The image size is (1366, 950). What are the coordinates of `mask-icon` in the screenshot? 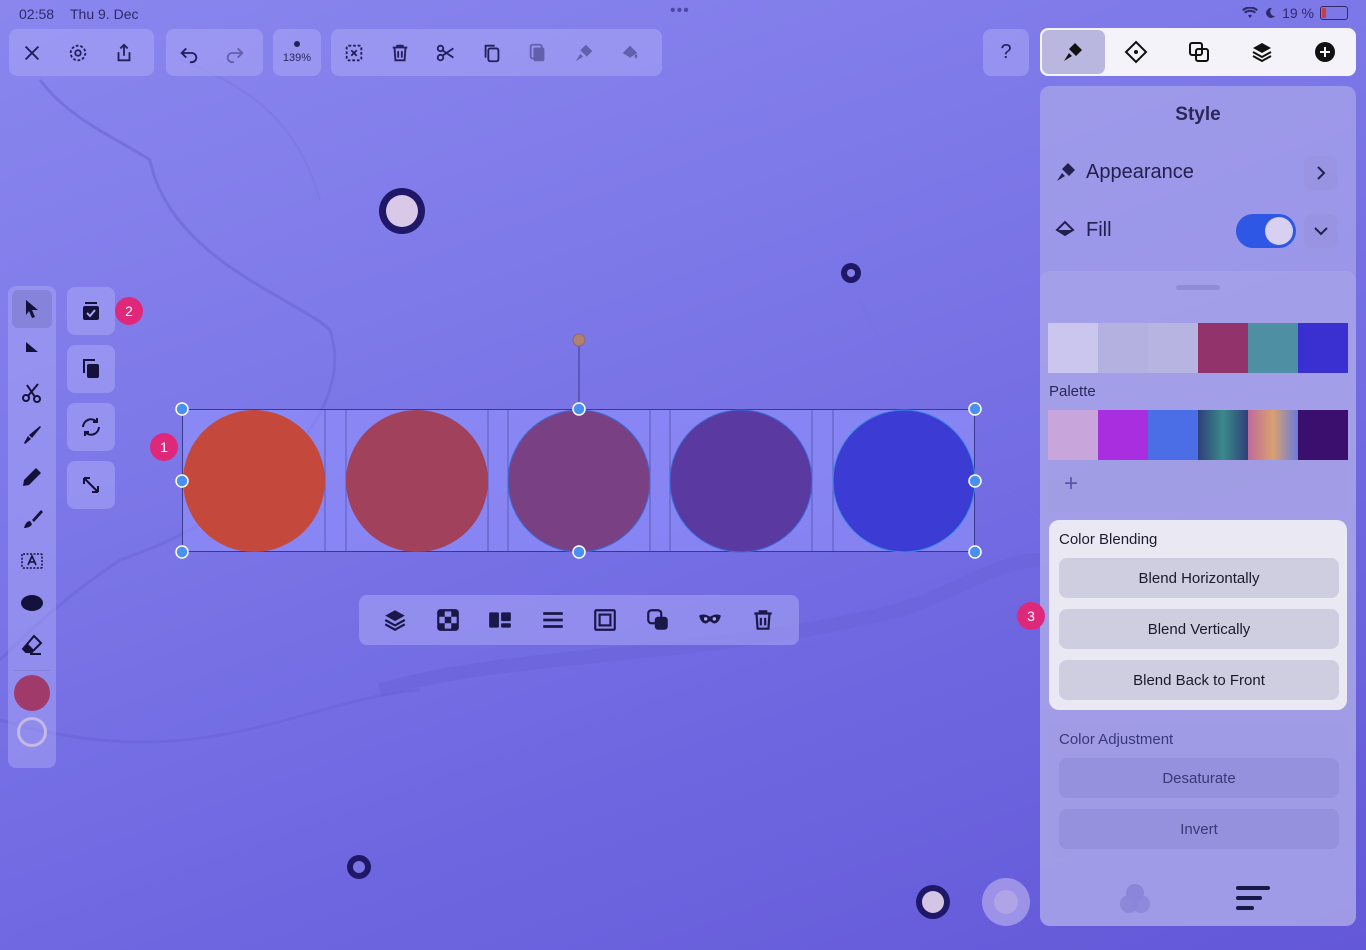 It's located at (710, 619).